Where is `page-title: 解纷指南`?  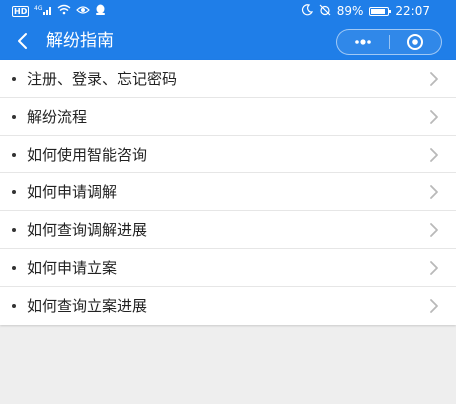
page-title: 解纷指南 is located at coordinates (80, 41).